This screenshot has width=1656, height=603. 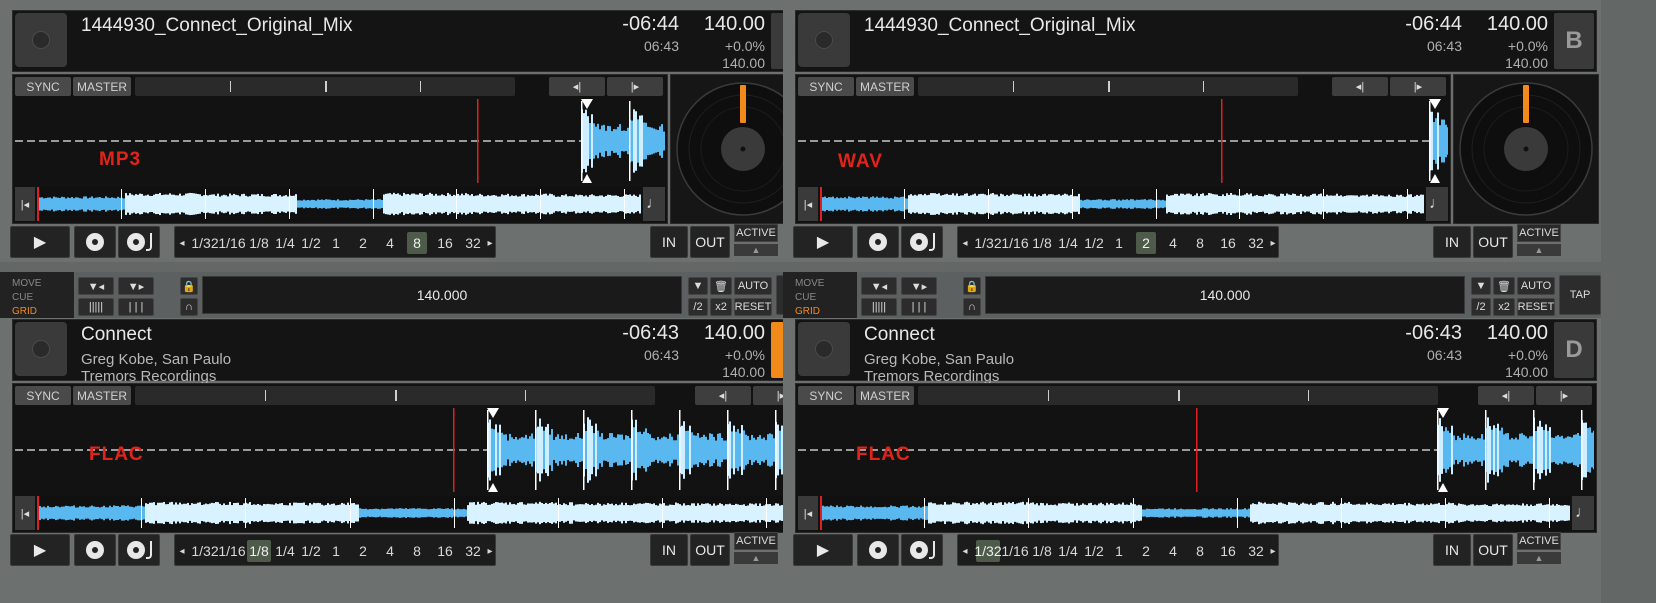 What do you see at coordinates (650, 333) in the screenshot?
I see `remaining-time: -06:43` at bounding box center [650, 333].